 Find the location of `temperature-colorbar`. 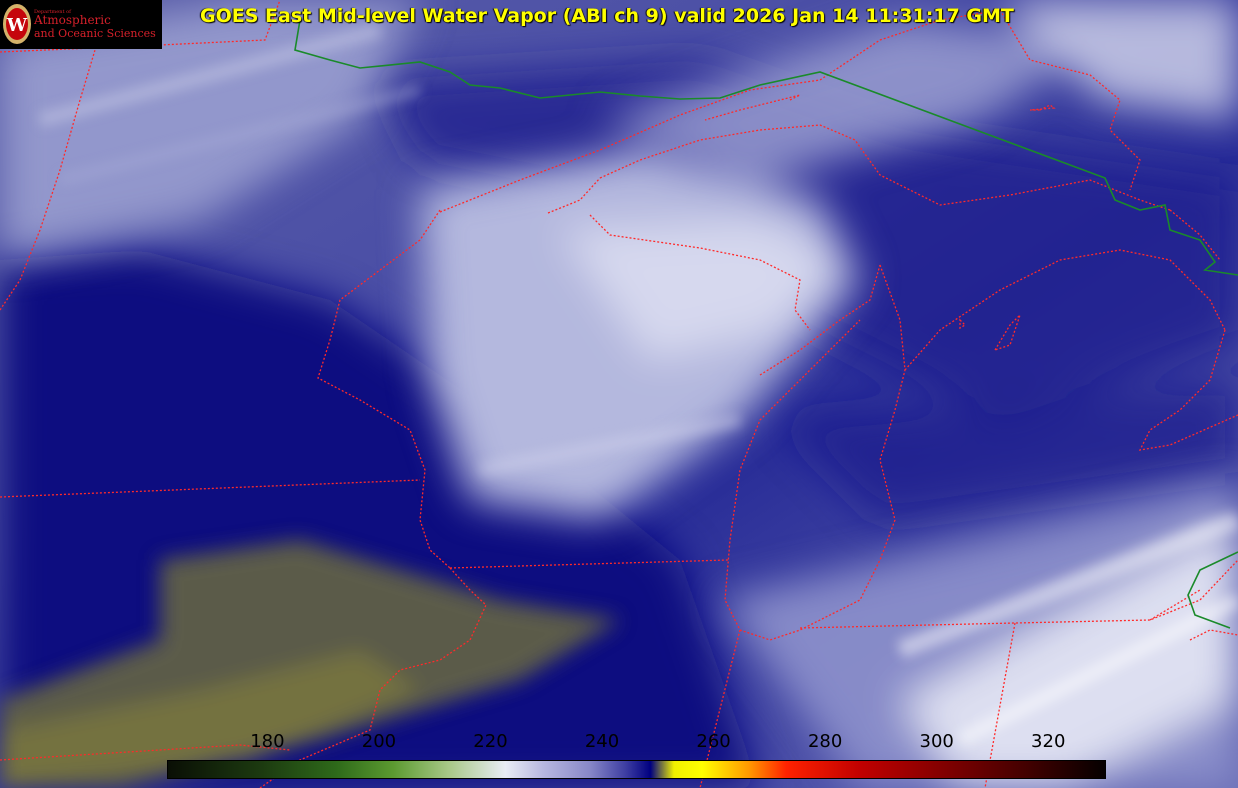

temperature-colorbar is located at coordinates (636, 769).